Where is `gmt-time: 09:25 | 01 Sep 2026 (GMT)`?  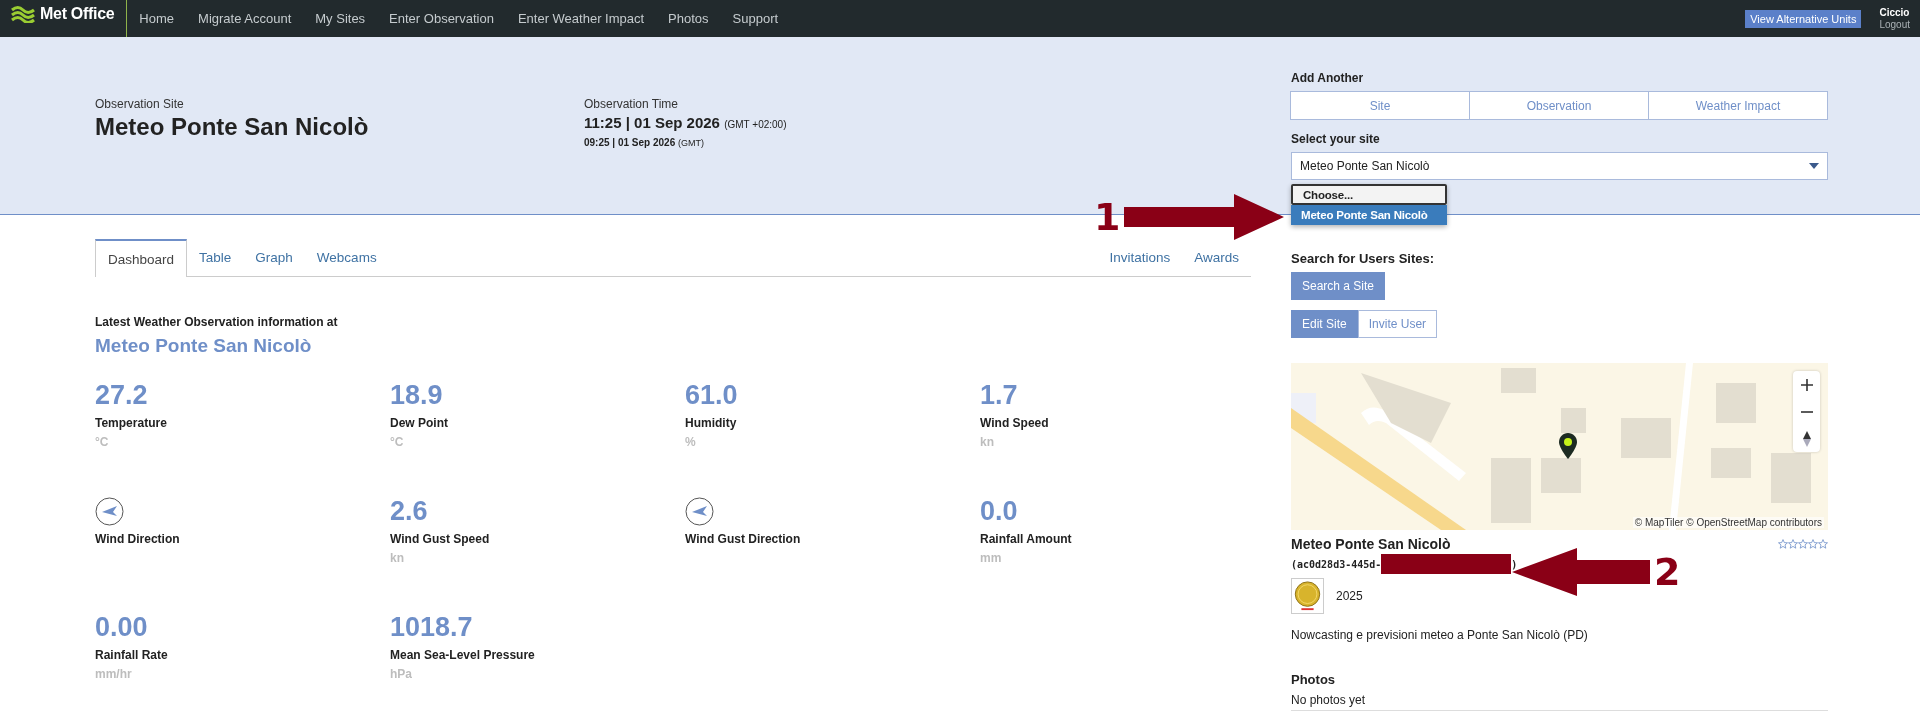 gmt-time: 09:25 | 01 Sep 2026 (GMT) is located at coordinates (644, 142).